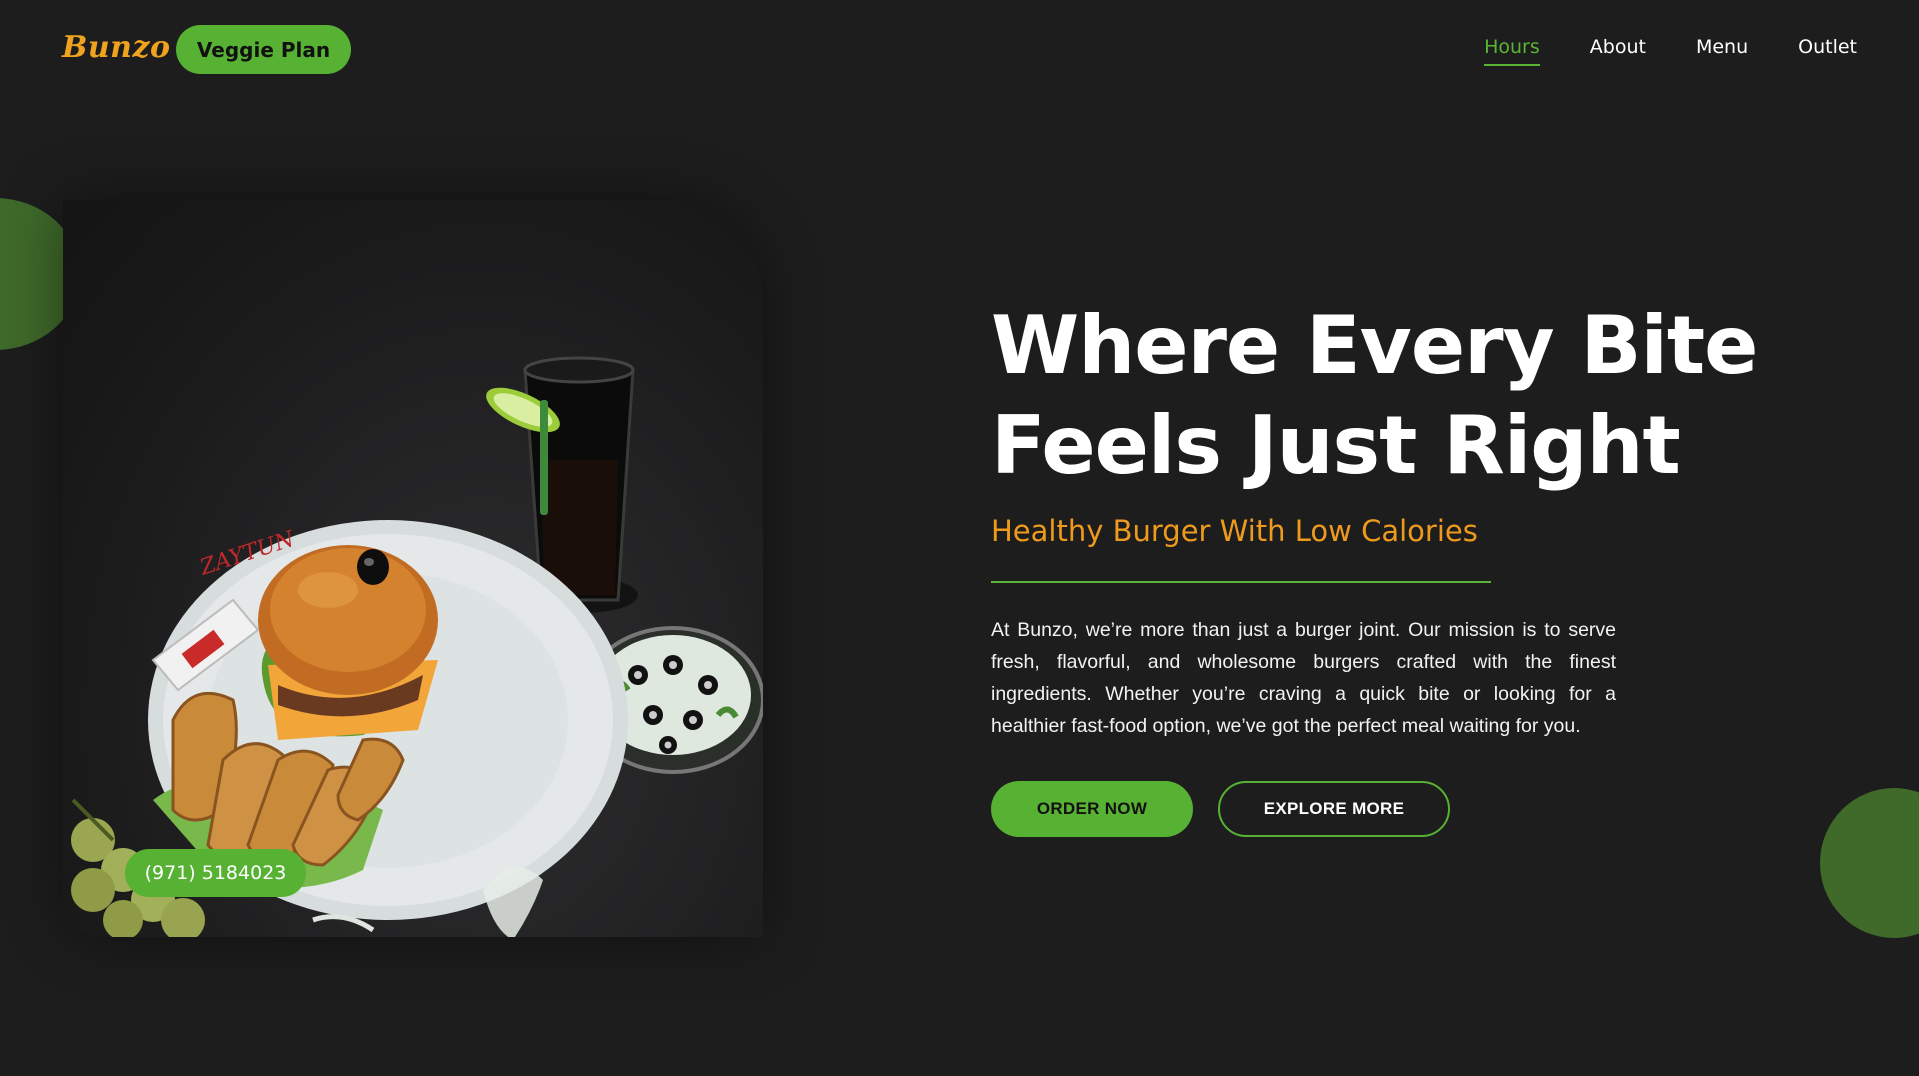 The width and height of the screenshot is (1919, 1076). I want to click on nav-item-about: About, so click(1618, 51).